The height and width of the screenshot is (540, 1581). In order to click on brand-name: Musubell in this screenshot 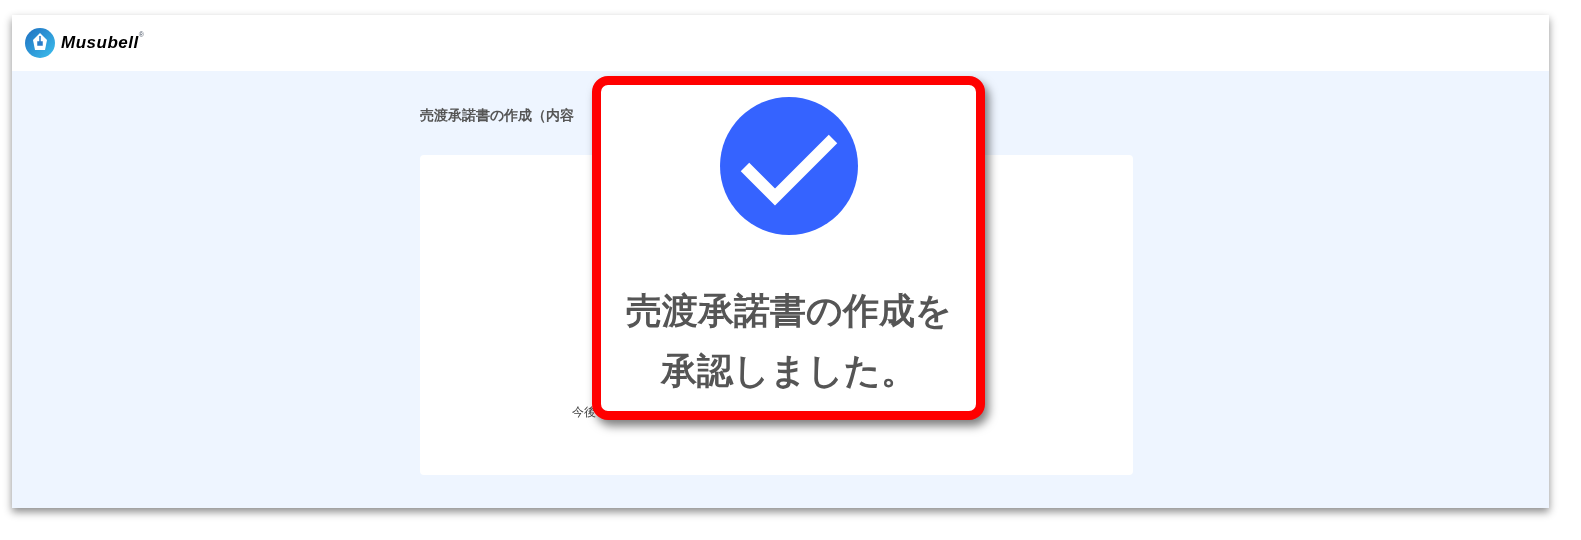, I will do `click(100, 44)`.